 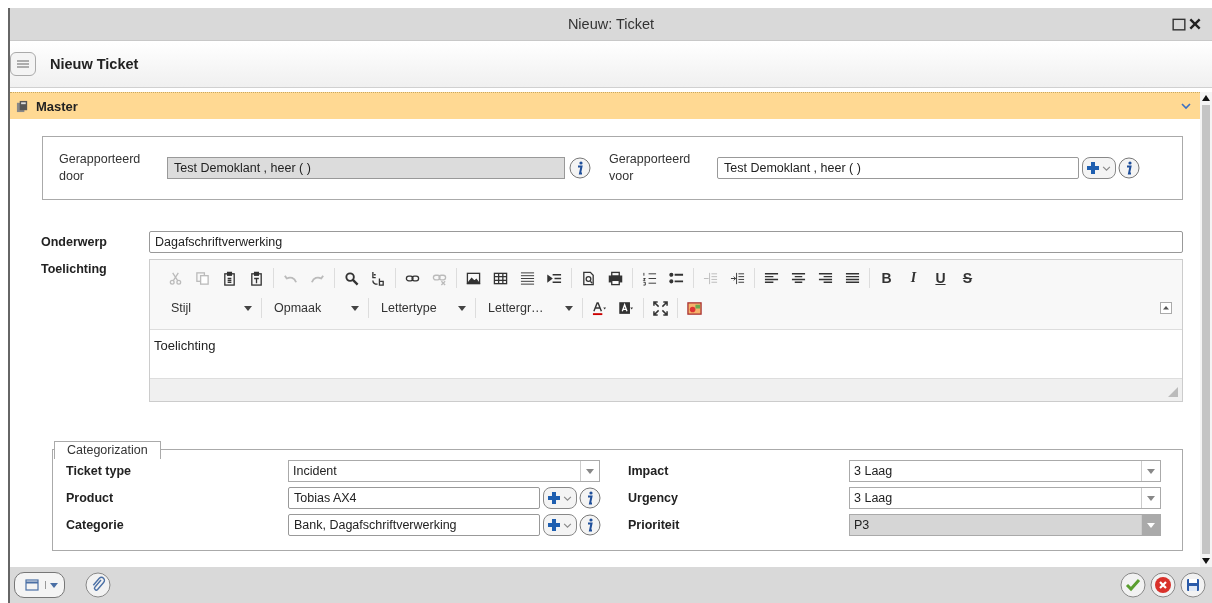 What do you see at coordinates (23, 64) in the screenshot?
I see `menu-icon` at bounding box center [23, 64].